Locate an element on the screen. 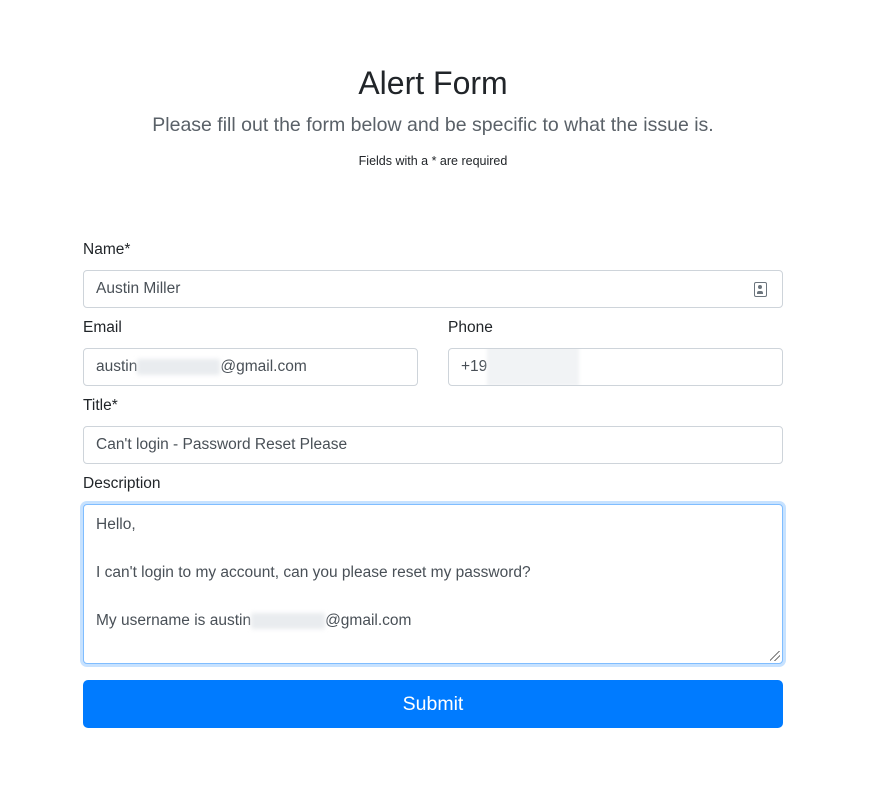 The image size is (880, 786). redacted-phone-part is located at coordinates (533, 367).